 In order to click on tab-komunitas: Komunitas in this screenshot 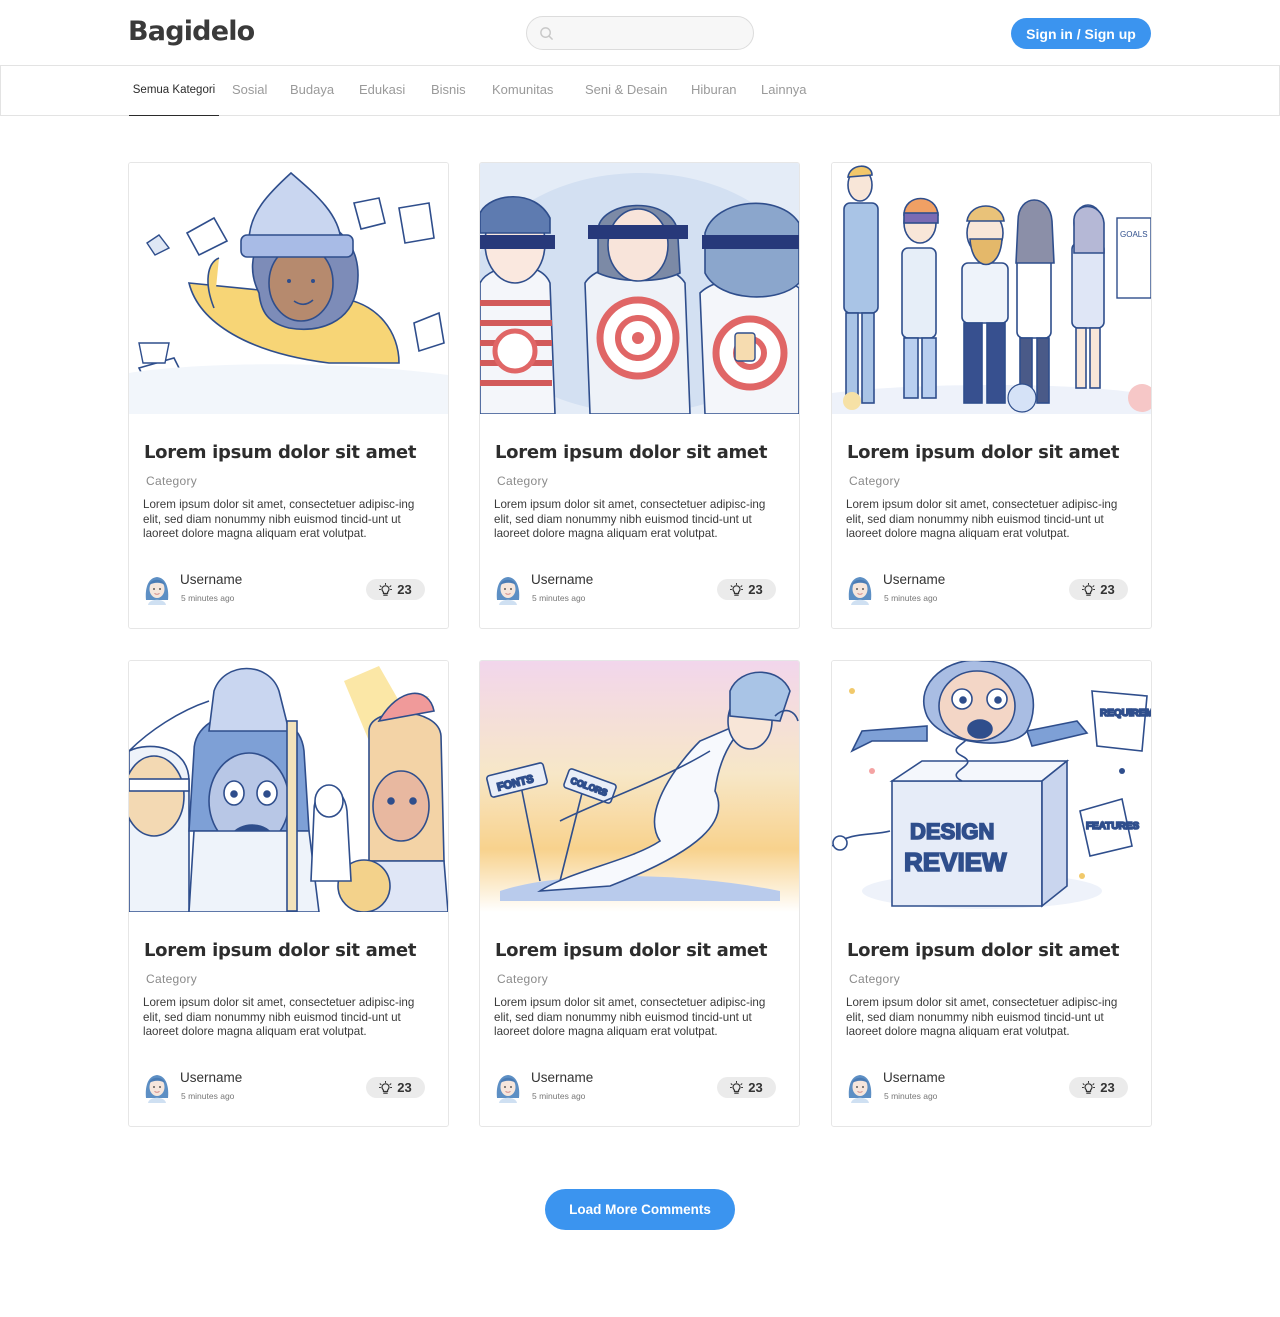, I will do `click(522, 91)`.